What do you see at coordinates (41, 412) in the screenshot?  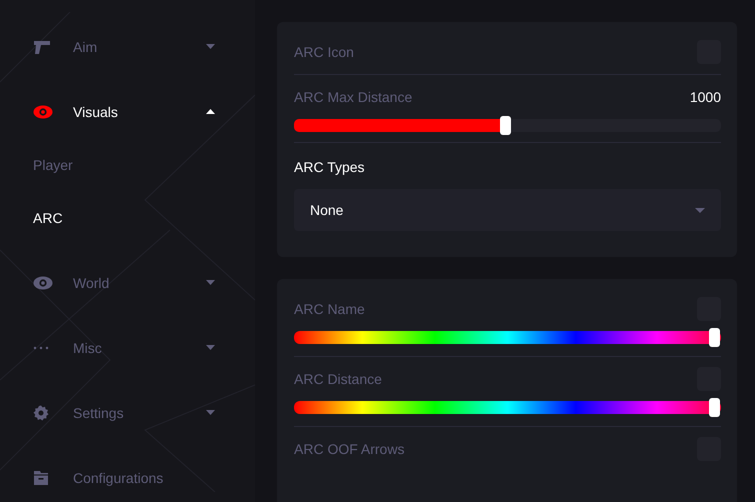 I see `settings-icon` at bounding box center [41, 412].